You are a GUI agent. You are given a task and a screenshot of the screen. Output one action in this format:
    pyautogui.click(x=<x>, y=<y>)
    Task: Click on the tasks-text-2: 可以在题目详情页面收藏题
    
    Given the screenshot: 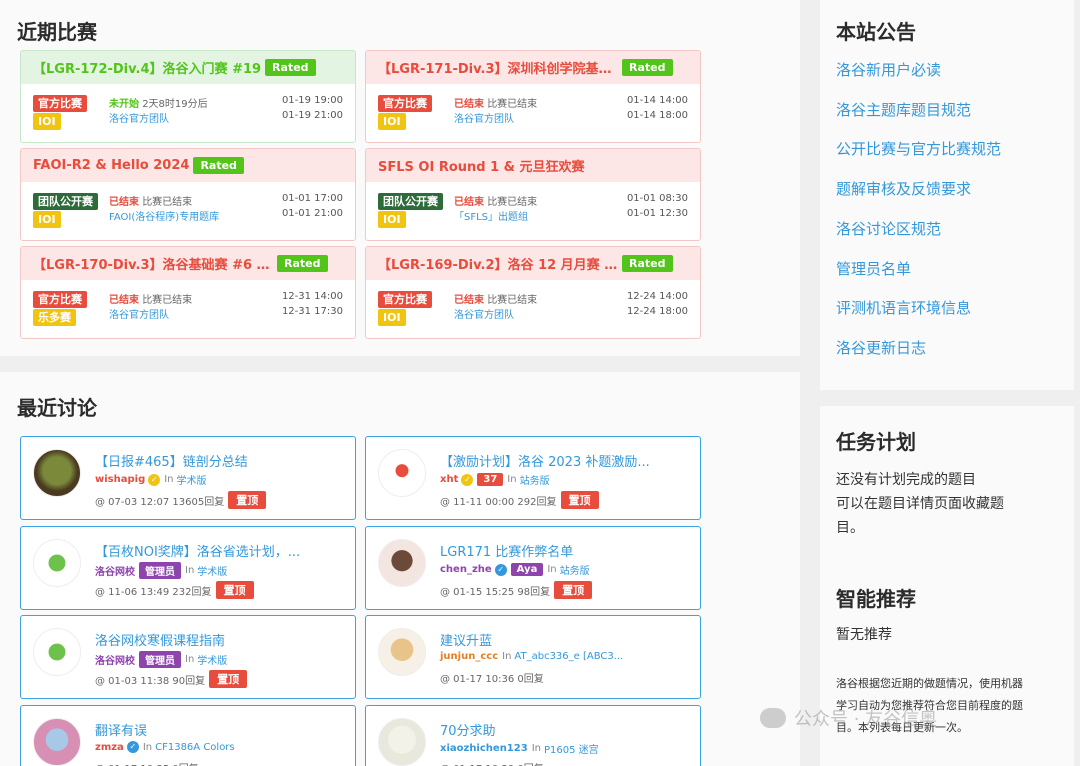 What is the action you would take?
    pyautogui.click(x=920, y=504)
    